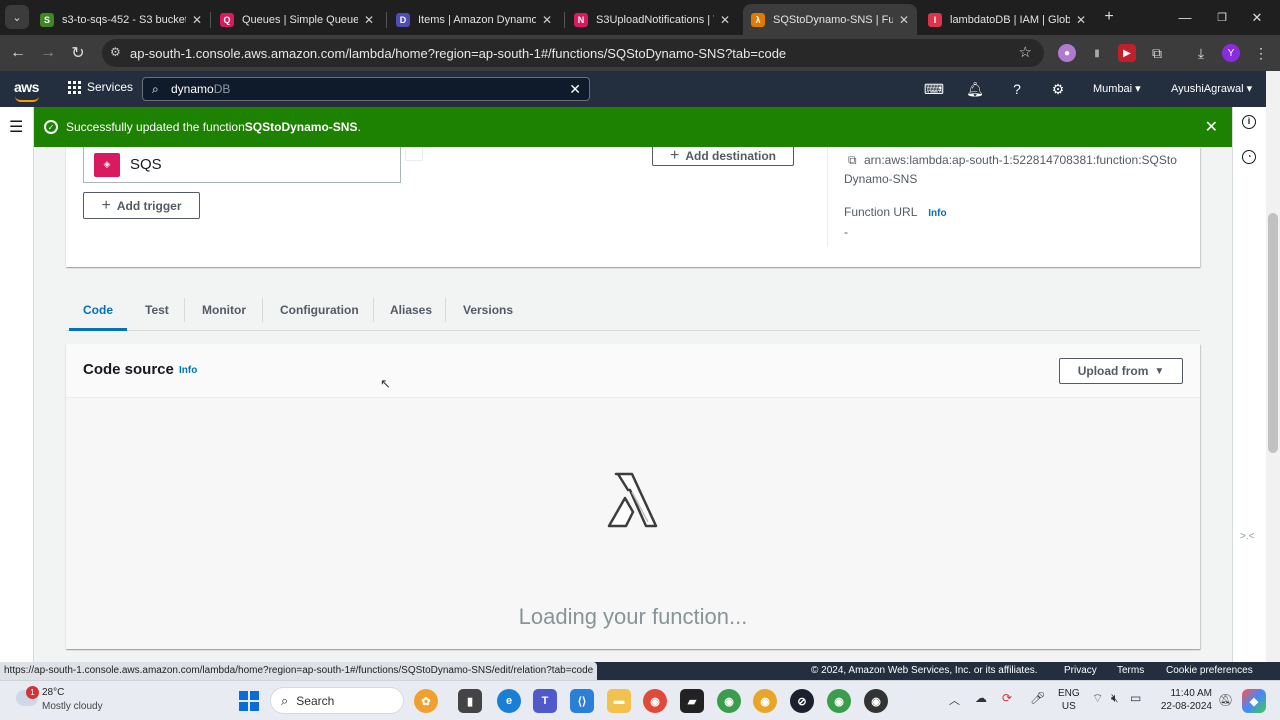  I want to click on flash-function-name: SQStoDynamo-SNS, so click(301, 127).